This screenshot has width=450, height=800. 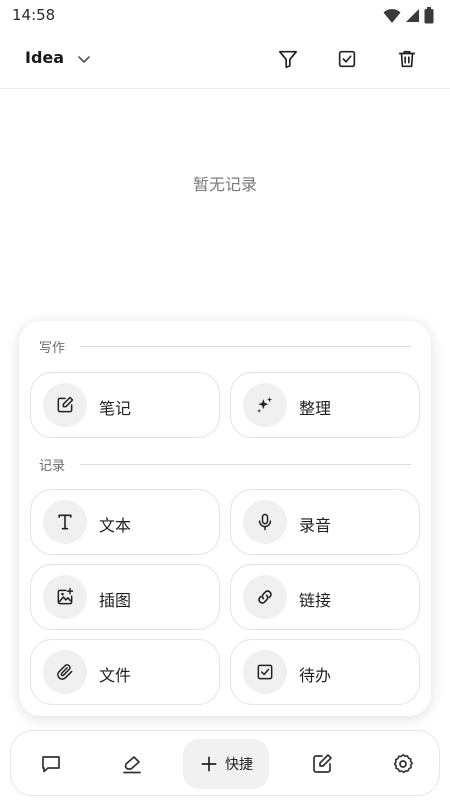 What do you see at coordinates (265, 597) in the screenshot?
I see `link-icon` at bounding box center [265, 597].